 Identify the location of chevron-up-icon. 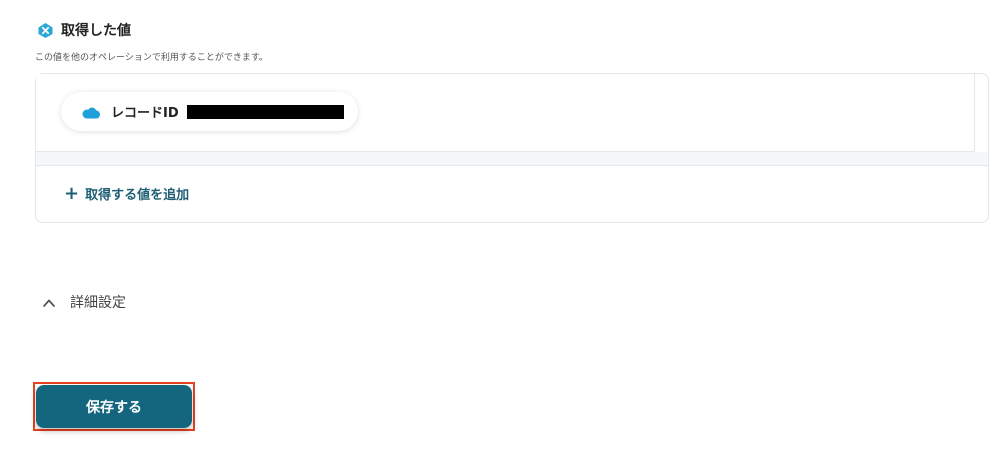
(49, 302).